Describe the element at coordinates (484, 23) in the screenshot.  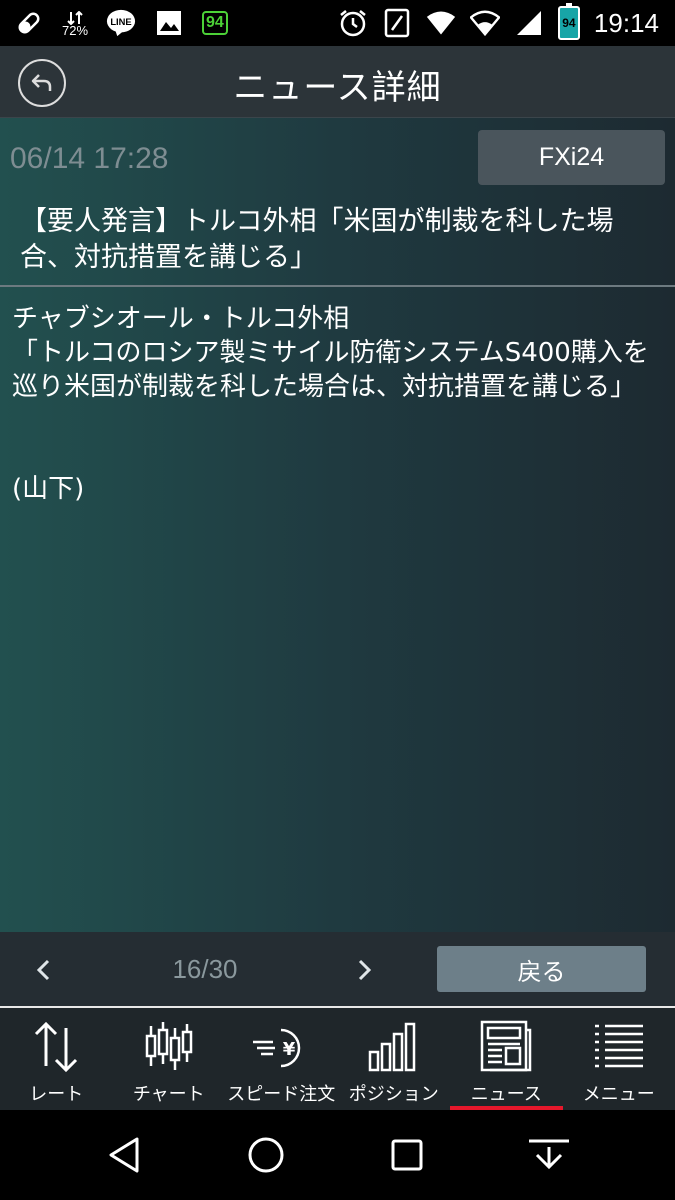
I see `wifi-icon` at that location.